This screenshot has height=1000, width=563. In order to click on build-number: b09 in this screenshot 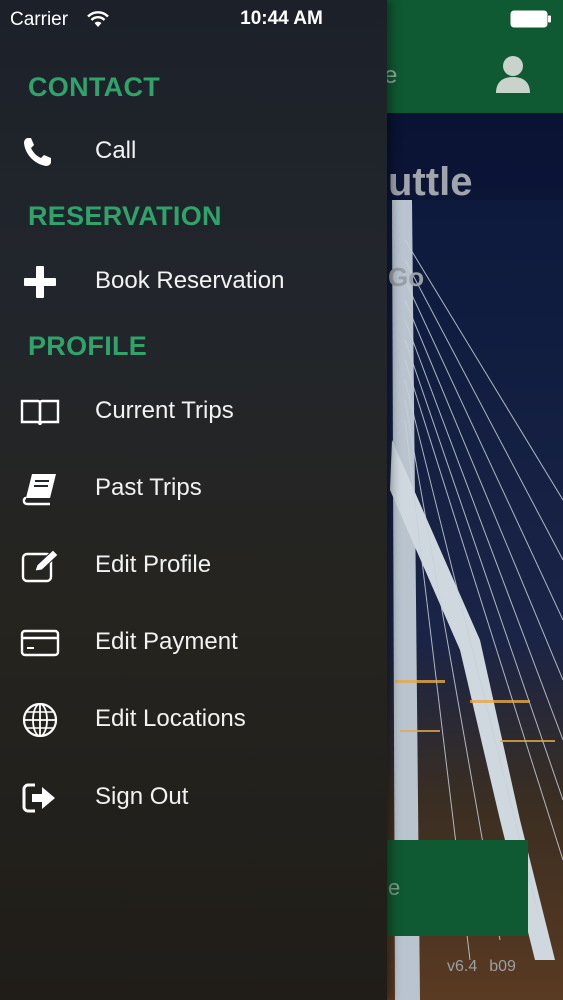, I will do `click(502, 966)`.